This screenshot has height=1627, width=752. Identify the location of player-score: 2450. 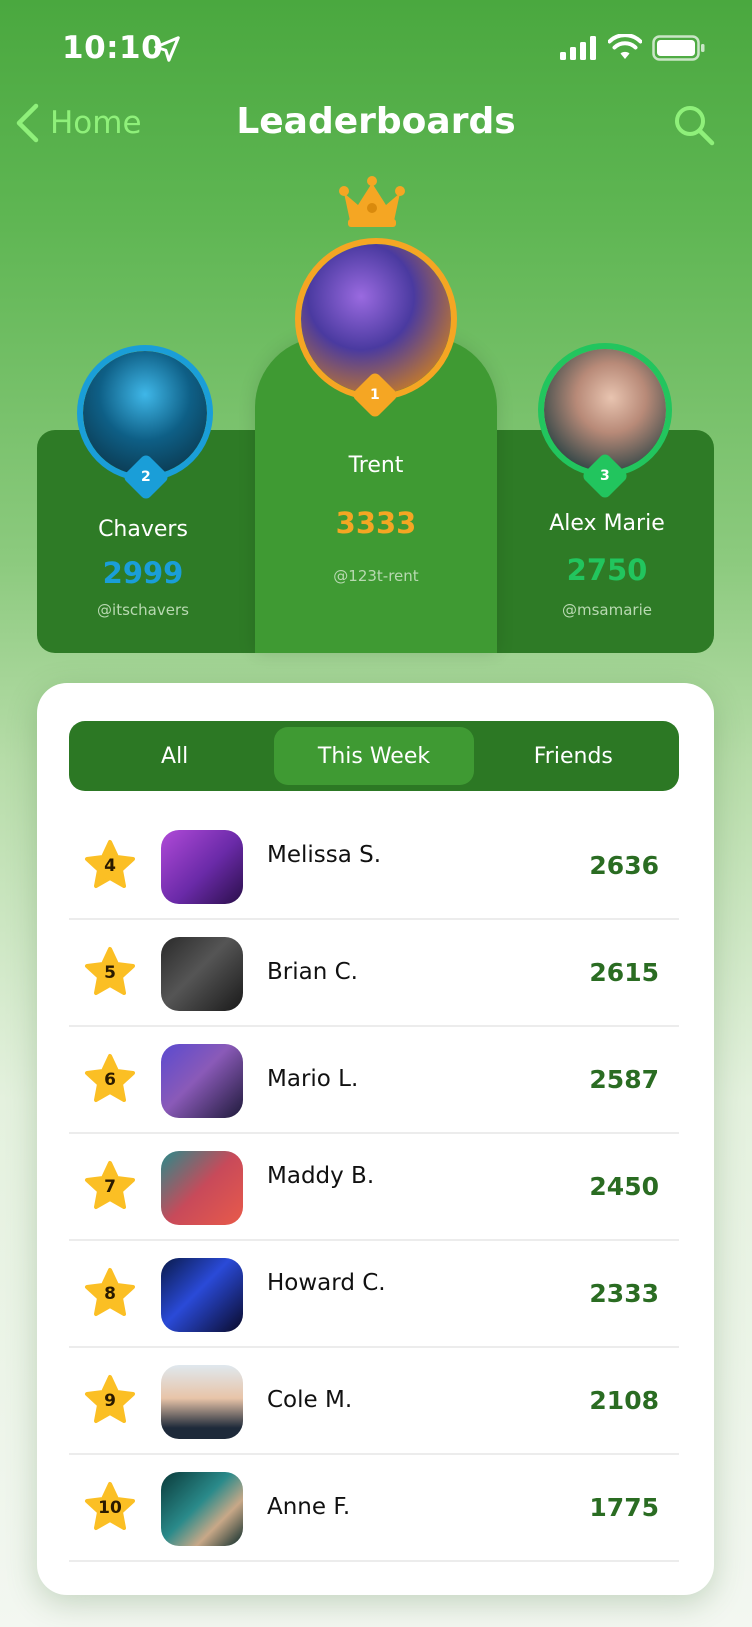
(624, 1186).